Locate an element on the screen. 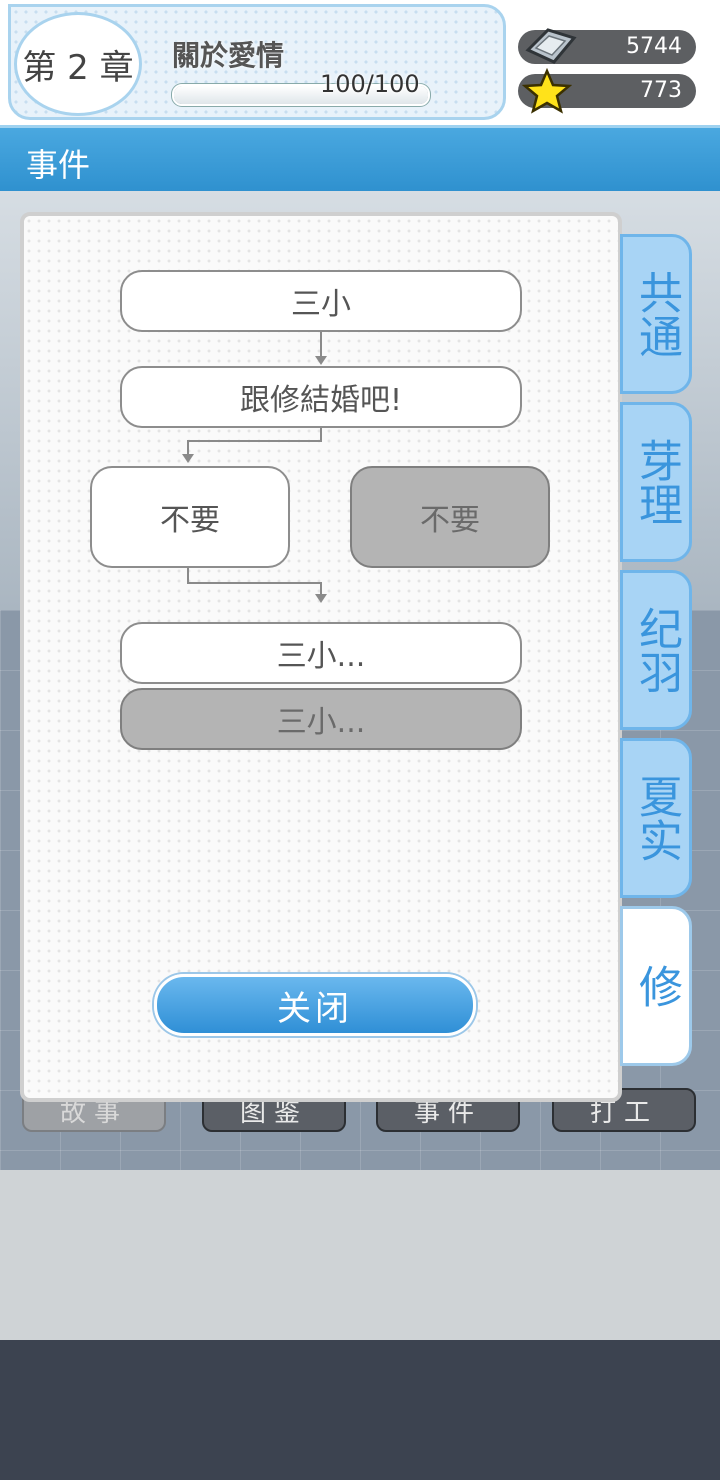 This screenshot has width=720, height=1480. chapter-progress-text: 100/100 is located at coordinates (370, 84).